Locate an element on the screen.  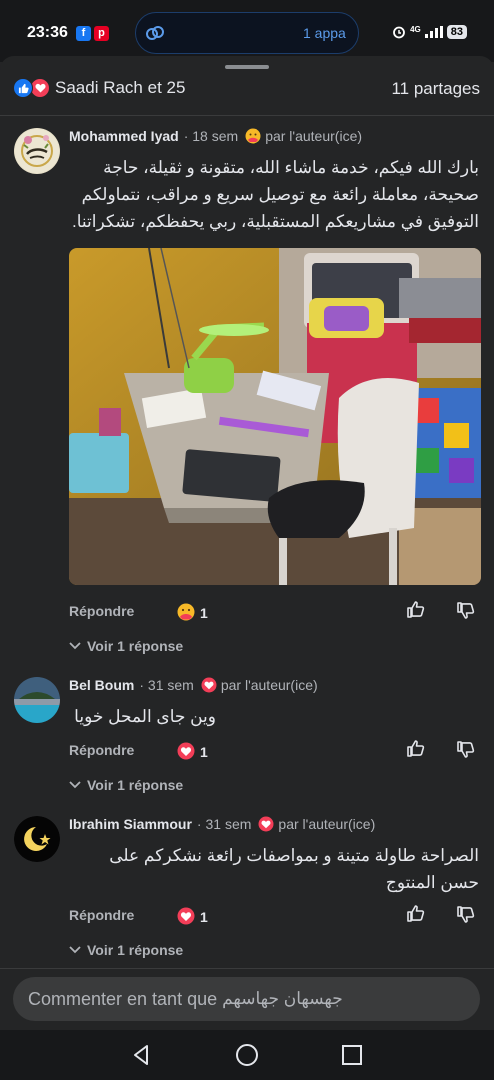
recents-icon is located at coordinates (352, 1055).